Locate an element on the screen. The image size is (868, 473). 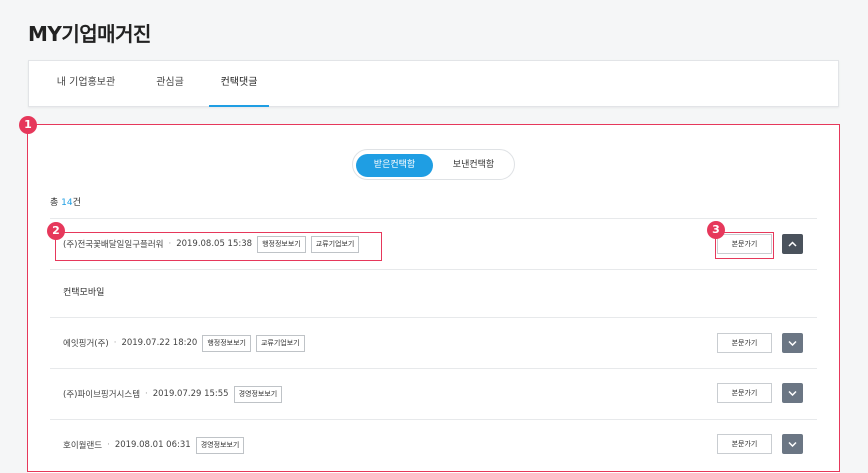
annotation-badge: 1 is located at coordinates (28, 125).